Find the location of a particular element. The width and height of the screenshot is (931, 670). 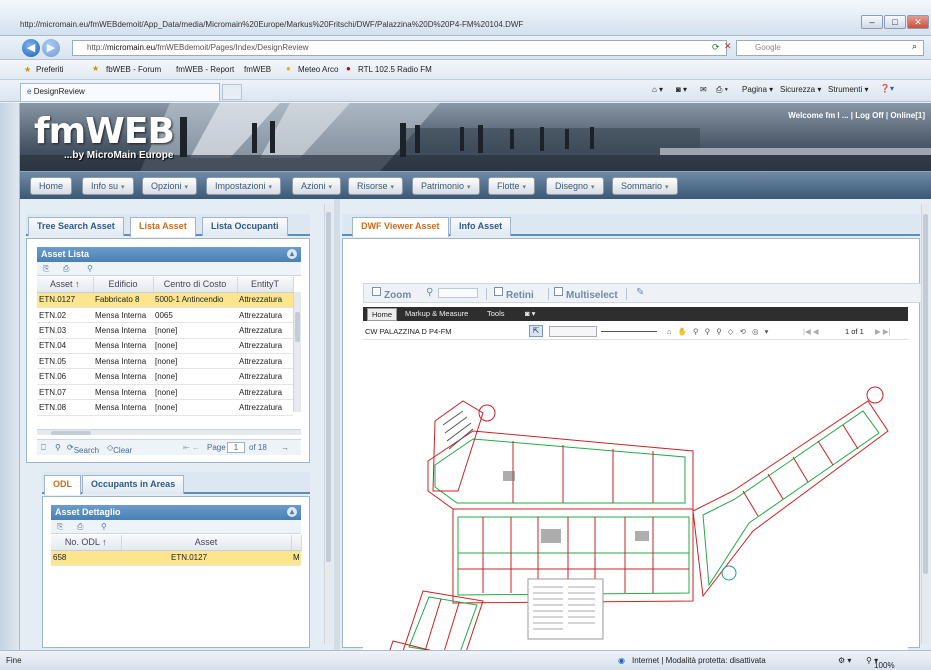

menu-sommario: Sommario ▾ is located at coordinates (645, 186).